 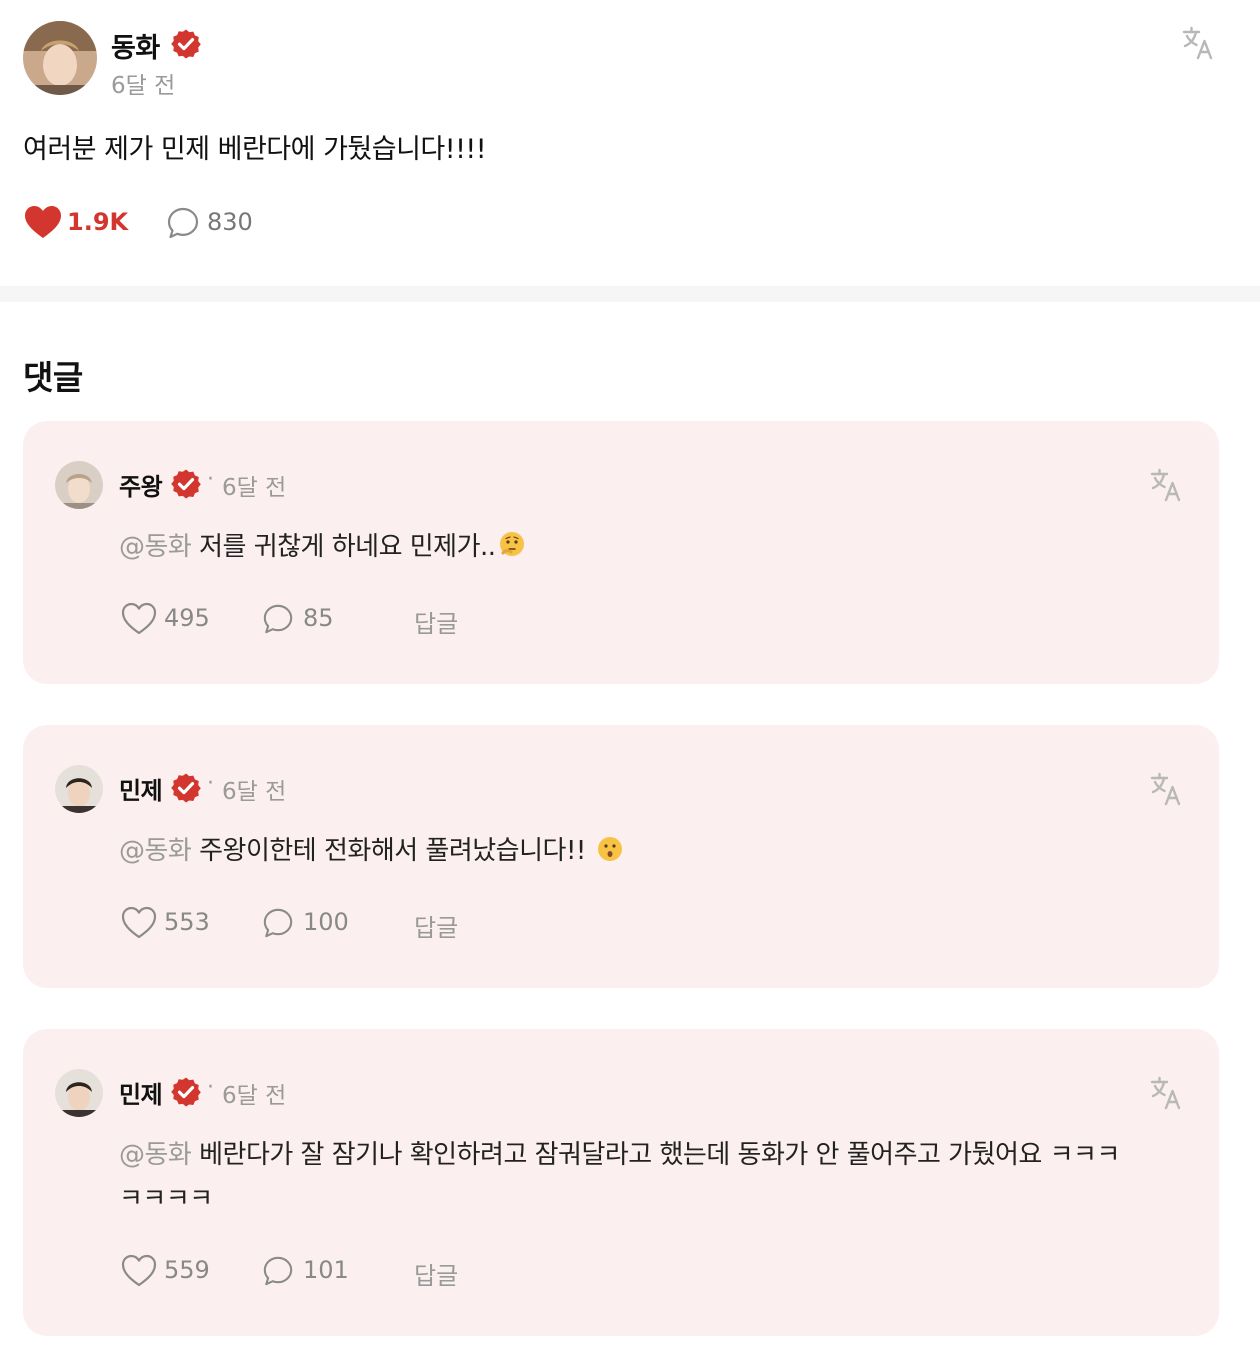 What do you see at coordinates (53, 377) in the screenshot?
I see `comments-heading: 댓글` at bounding box center [53, 377].